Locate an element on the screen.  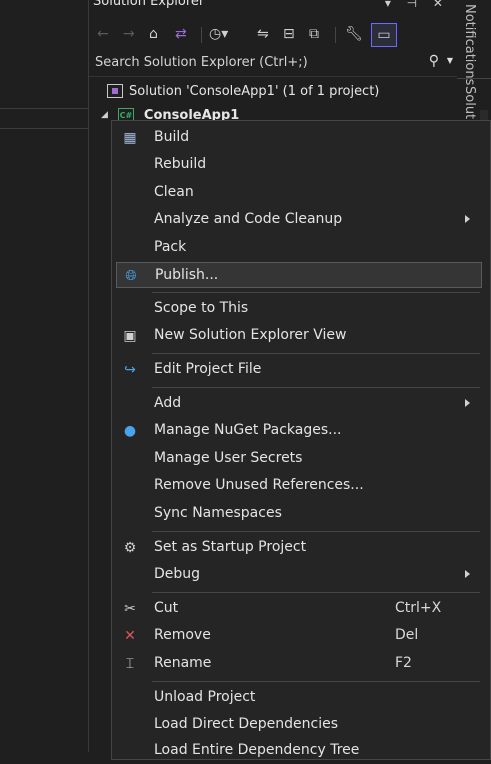
menu-item-new-explorer-view: ▣ New Solution Explorer View is located at coordinates (299, 336).